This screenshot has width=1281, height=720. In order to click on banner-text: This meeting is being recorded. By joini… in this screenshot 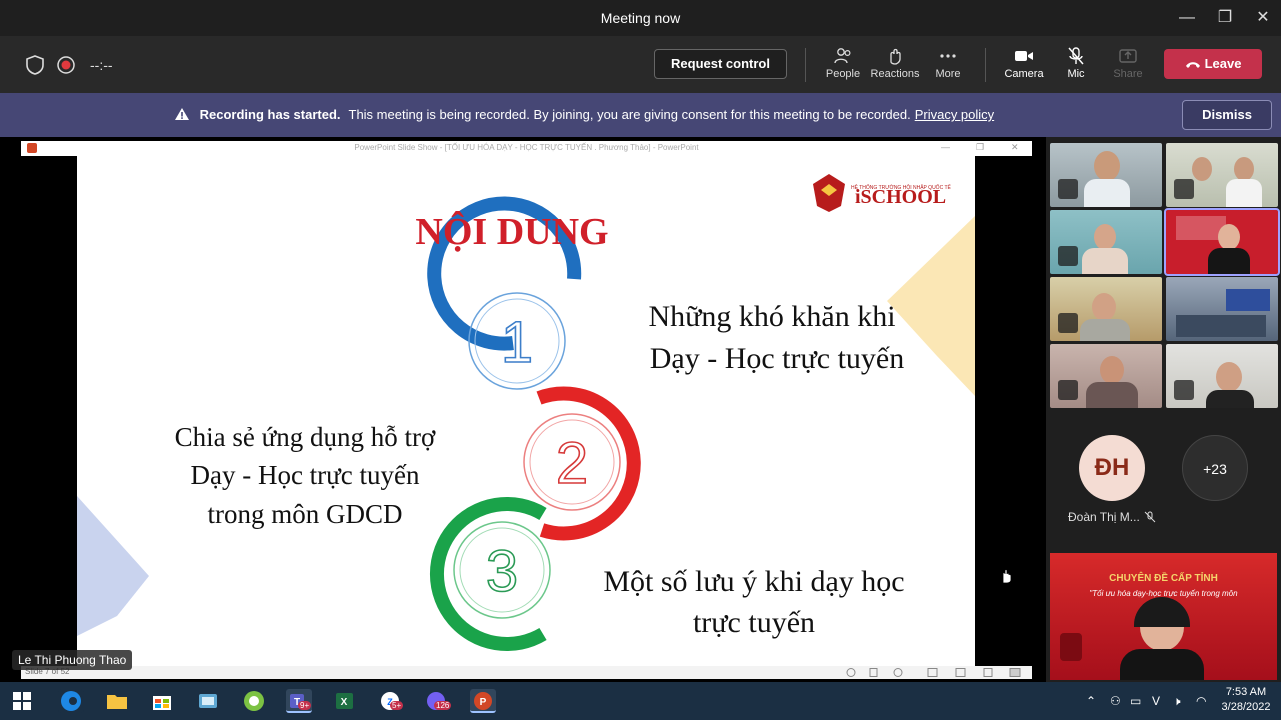, I will do `click(629, 114)`.